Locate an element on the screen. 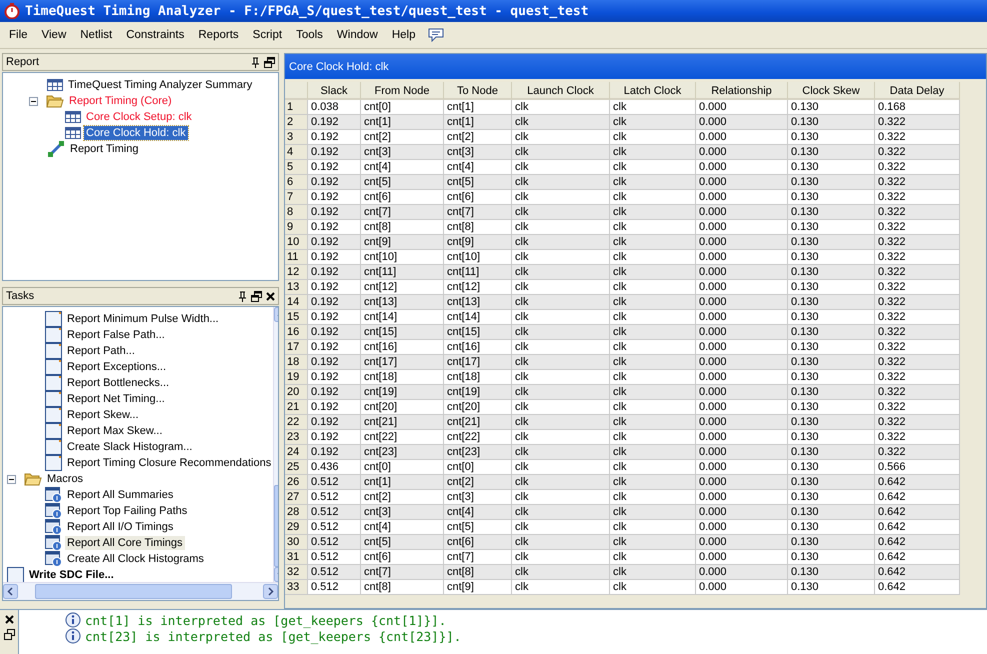 This screenshot has width=987, height=654. tree-item: Core Clock Hold: clk is located at coordinates (136, 133).